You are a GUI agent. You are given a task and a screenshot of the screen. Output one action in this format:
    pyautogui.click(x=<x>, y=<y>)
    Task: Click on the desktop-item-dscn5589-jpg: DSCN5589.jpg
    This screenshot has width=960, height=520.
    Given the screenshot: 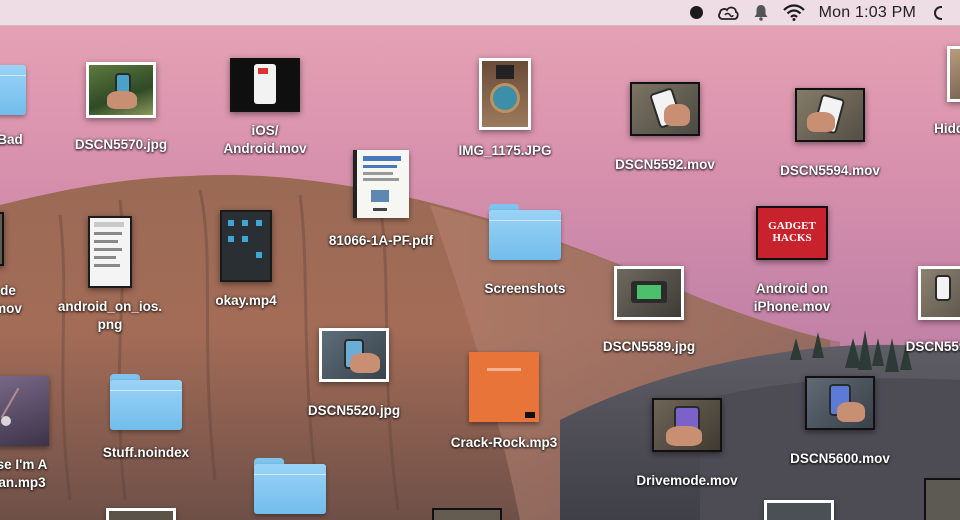 What is the action you would take?
    pyautogui.click(x=649, y=311)
    